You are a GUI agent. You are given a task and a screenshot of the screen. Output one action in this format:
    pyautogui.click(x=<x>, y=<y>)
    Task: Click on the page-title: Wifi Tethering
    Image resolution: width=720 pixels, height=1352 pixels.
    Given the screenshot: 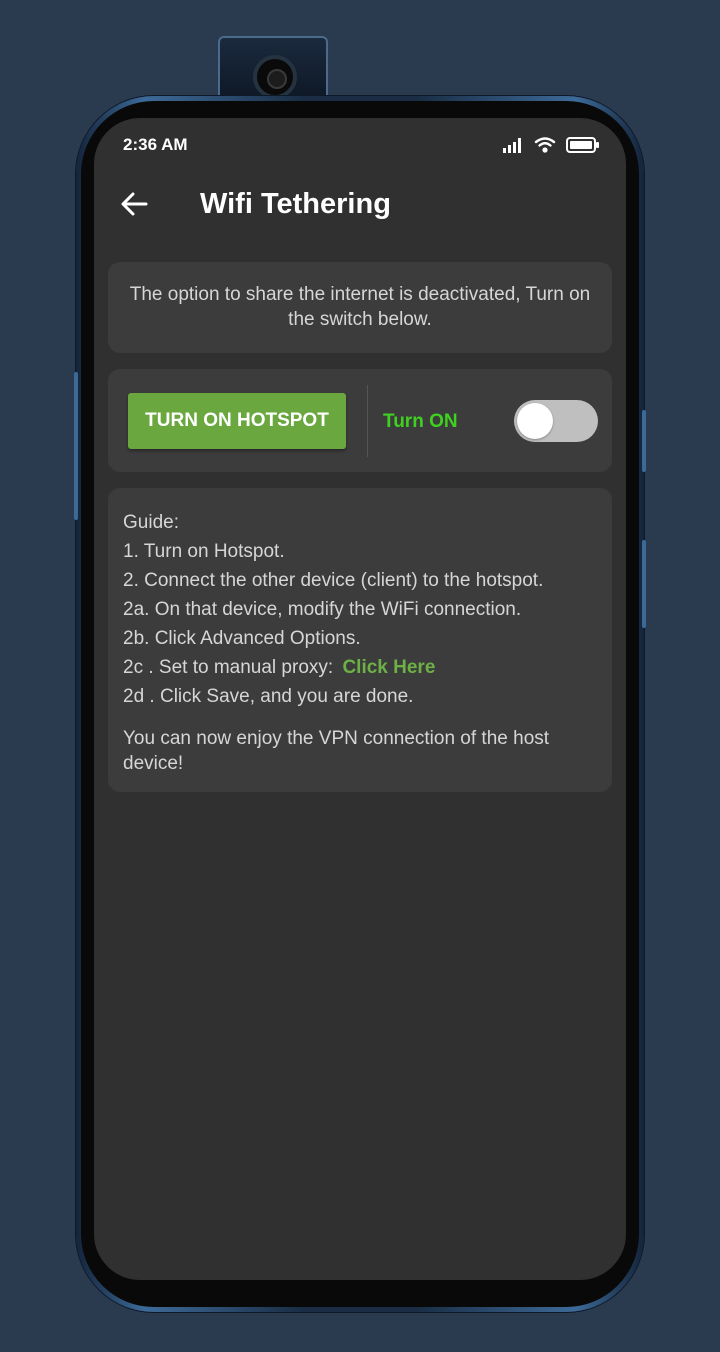 What is the action you would take?
    pyautogui.click(x=295, y=204)
    